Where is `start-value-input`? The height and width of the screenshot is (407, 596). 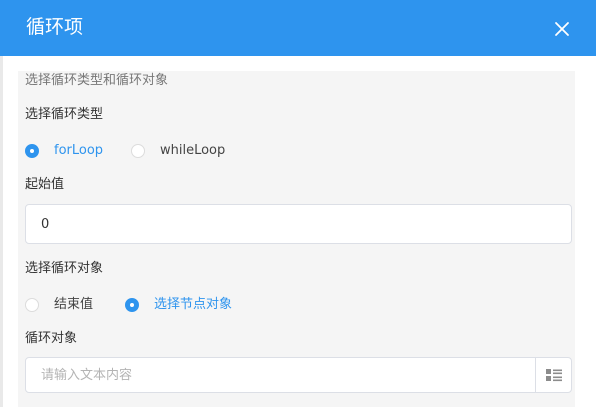
start-value-input is located at coordinates (298, 224).